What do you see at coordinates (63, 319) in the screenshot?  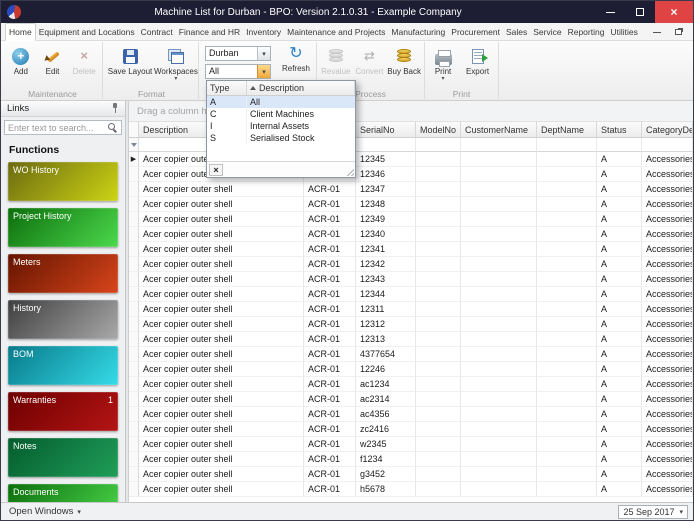 I see `function-history: History` at bounding box center [63, 319].